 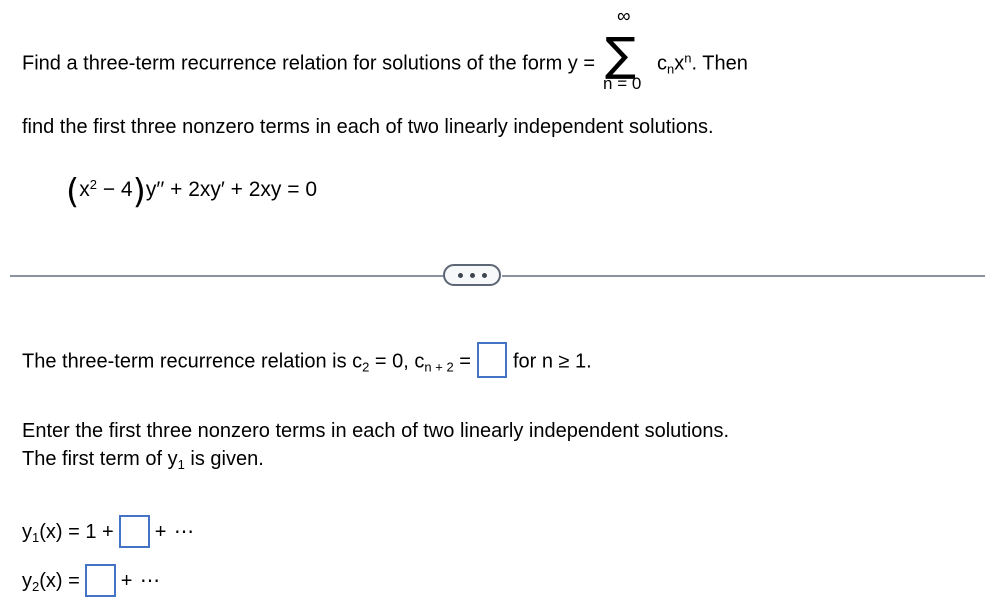 What do you see at coordinates (115, 189) in the screenshot?
I see `equation-minus-four: − 4` at bounding box center [115, 189].